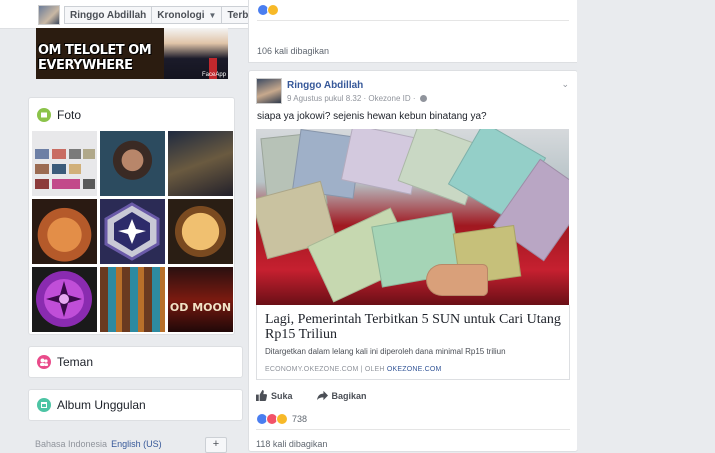  I want to click on reaction-summary: 738, so click(281, 419).